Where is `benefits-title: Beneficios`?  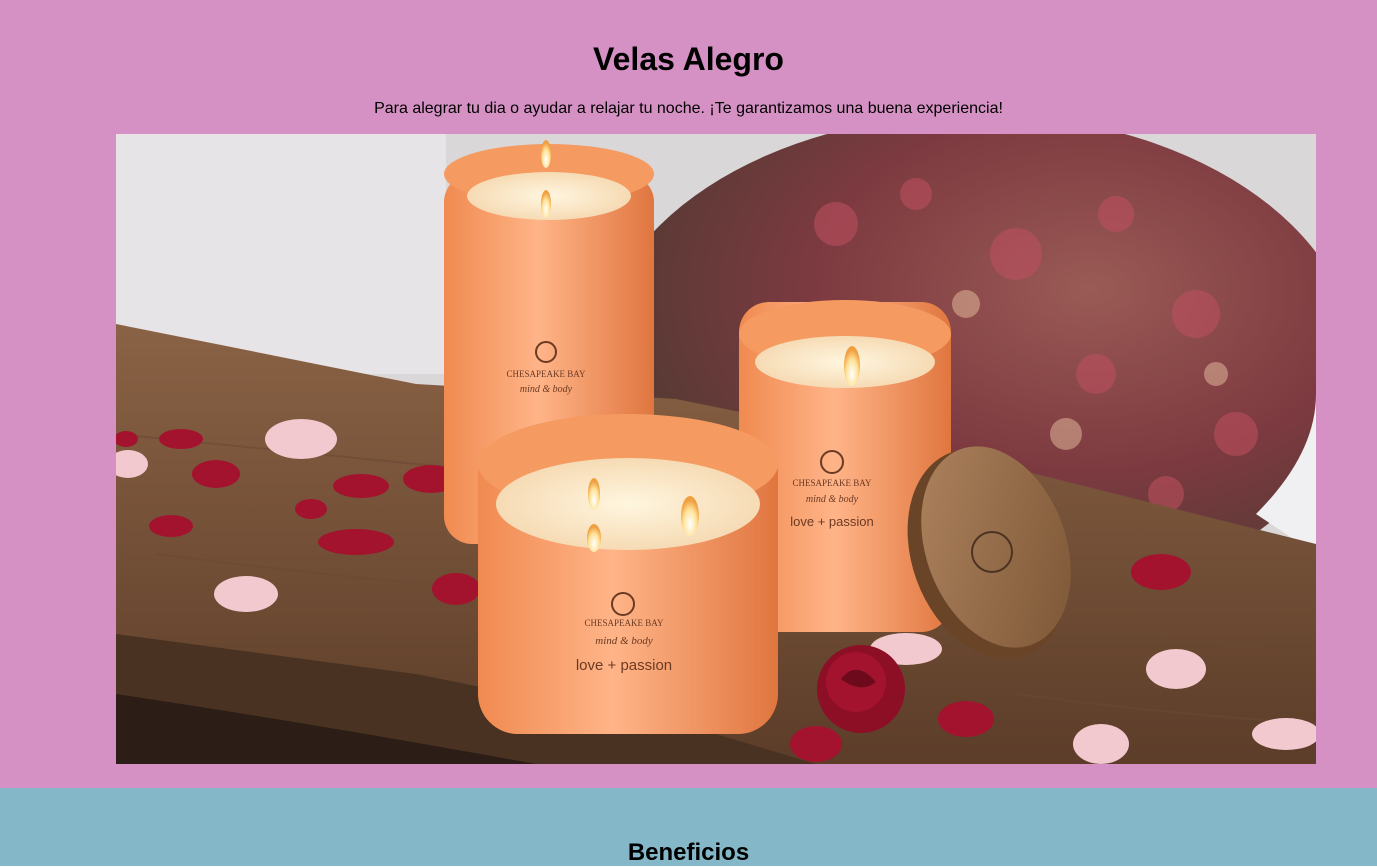
benefits-title: Beneficios is located at coordinates (688, 852).